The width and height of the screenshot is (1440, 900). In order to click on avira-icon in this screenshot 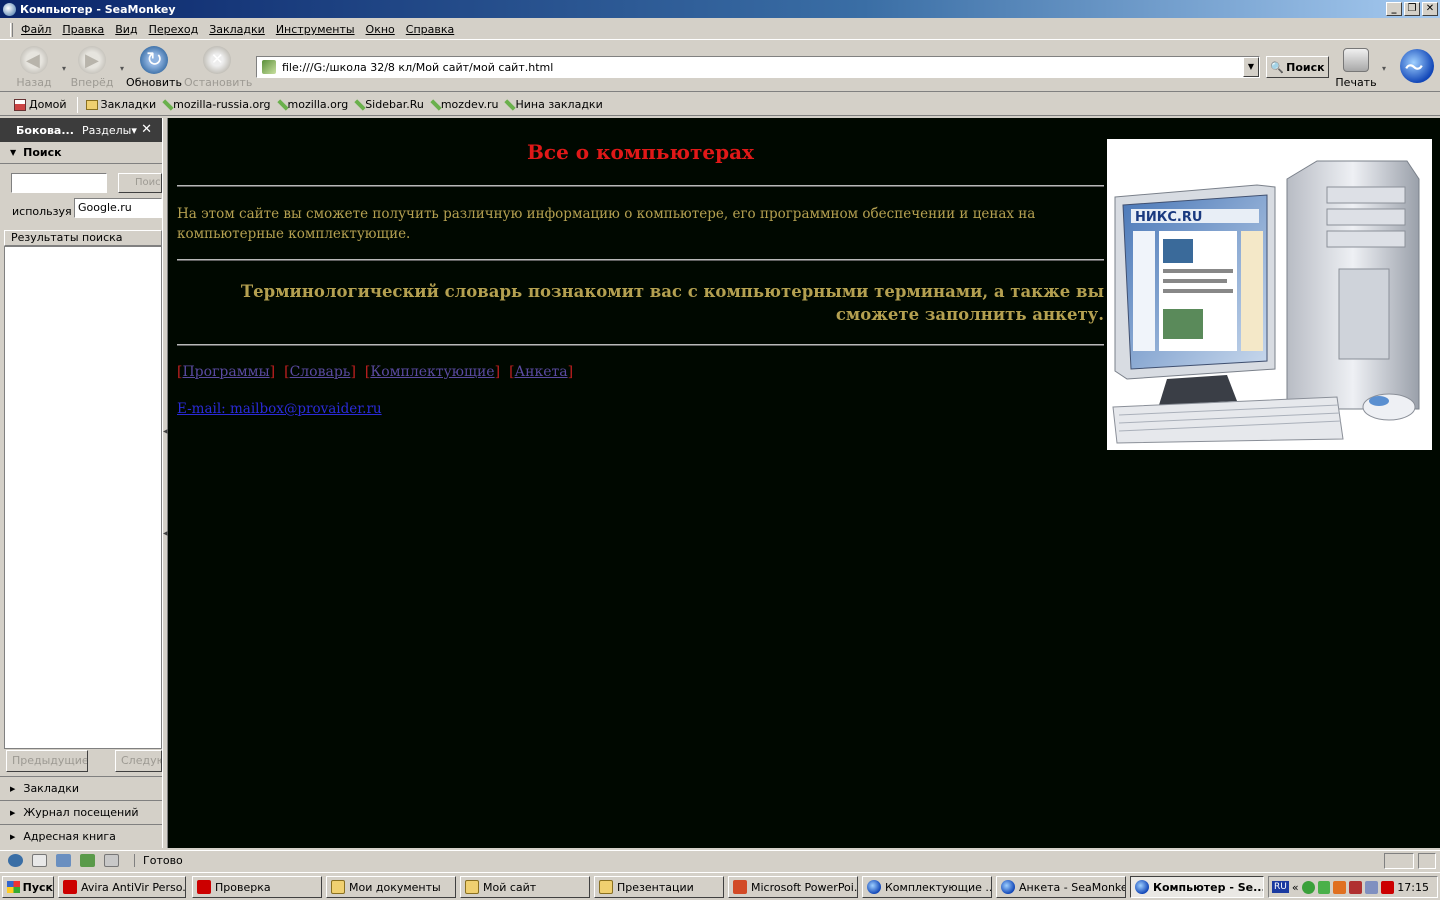, I will do `click(1388, 887)`.